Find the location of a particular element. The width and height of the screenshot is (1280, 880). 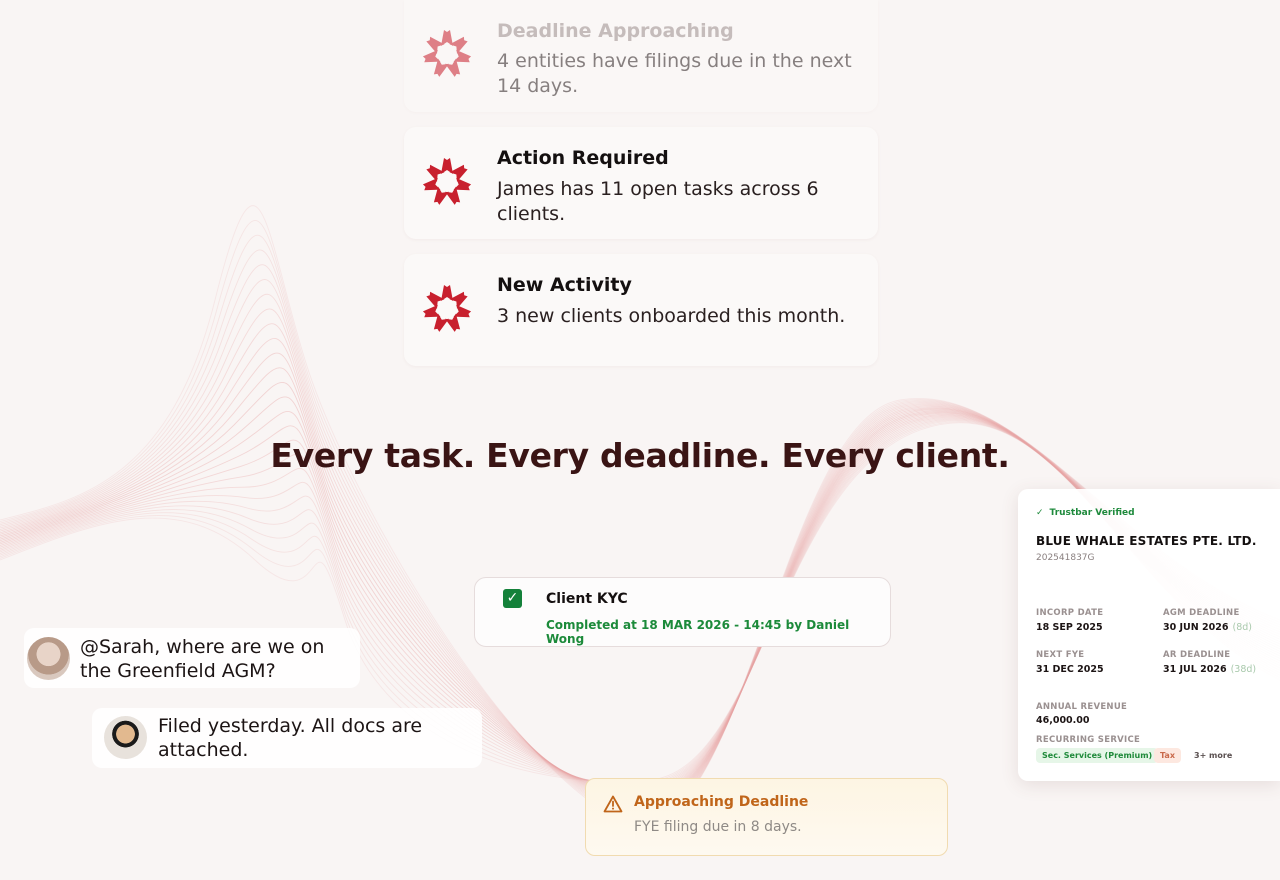

agm-deadline-date: 30 JUN 2026 is located at coordinates (1196, 627).